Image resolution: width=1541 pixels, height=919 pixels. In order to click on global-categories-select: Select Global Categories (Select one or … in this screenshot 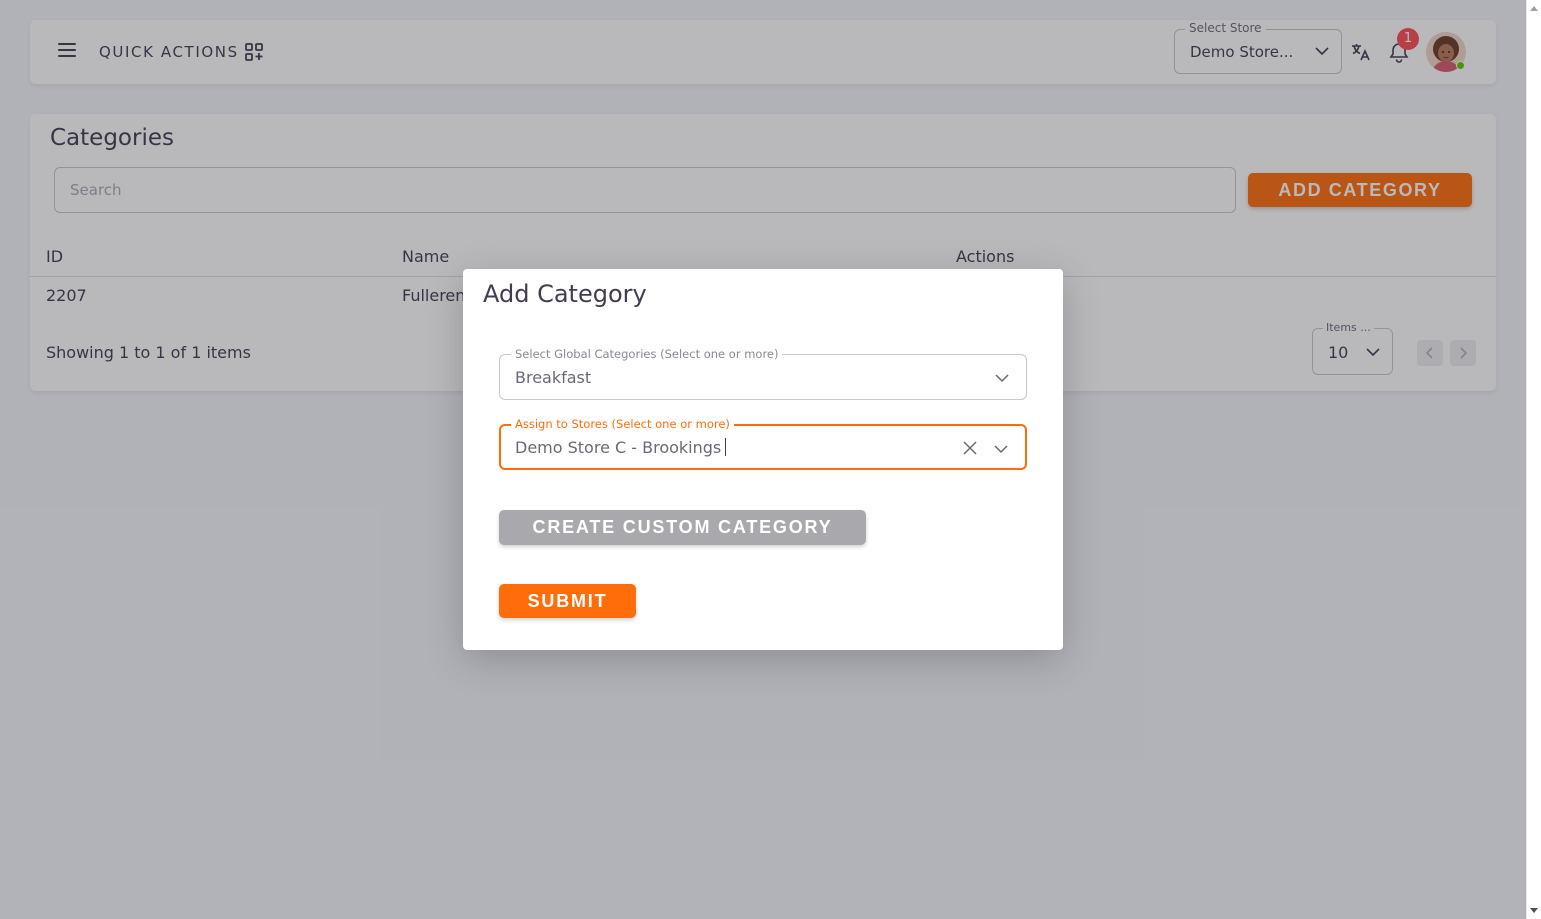, I will do `click(763, 373)`.